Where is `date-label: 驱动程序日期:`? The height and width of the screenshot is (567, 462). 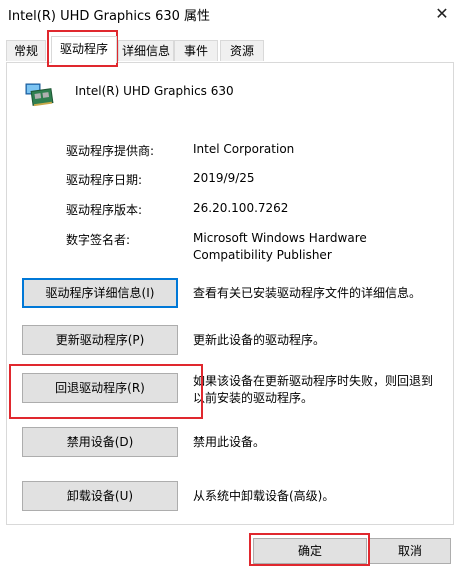
date-label: 驱动程序日期: is located at coordinates (104, 180).